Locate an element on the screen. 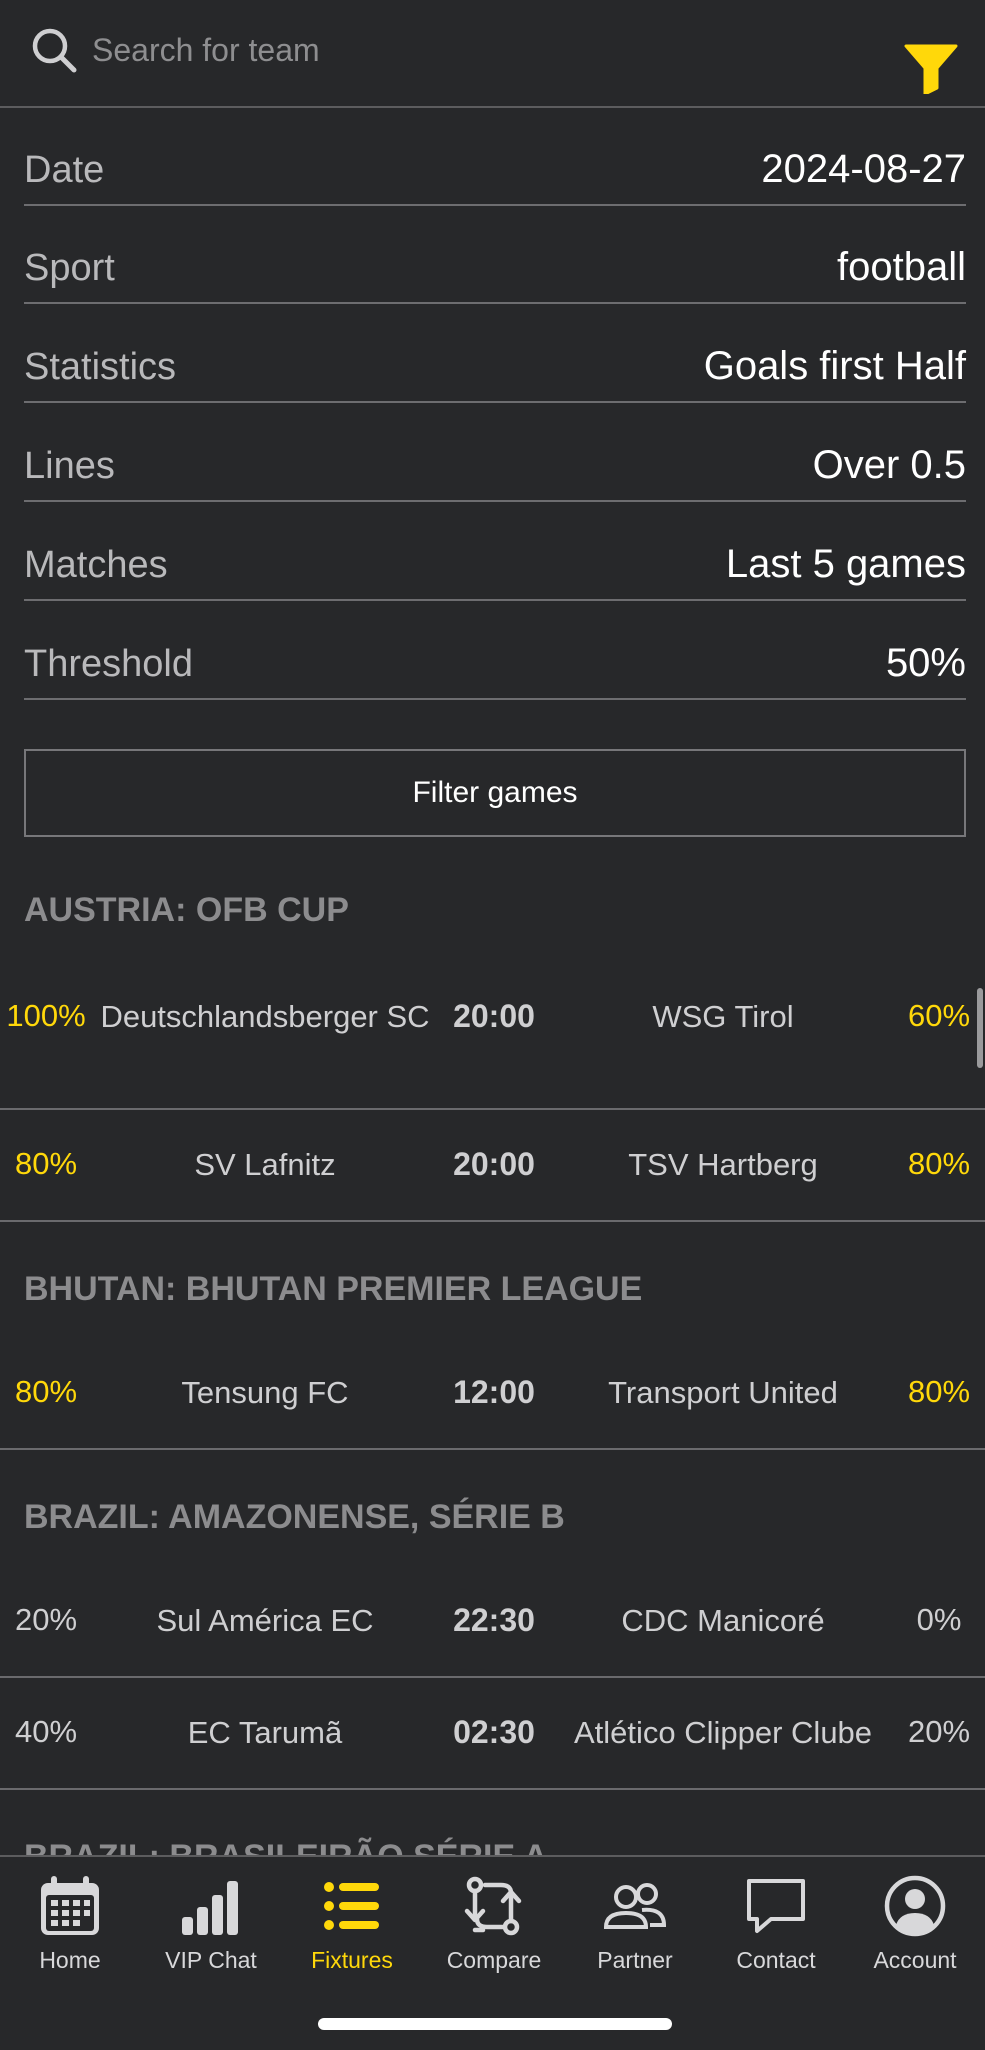 This screenshot has height=2050, width=985. scrollbar is located at coordinates (980, 1028).